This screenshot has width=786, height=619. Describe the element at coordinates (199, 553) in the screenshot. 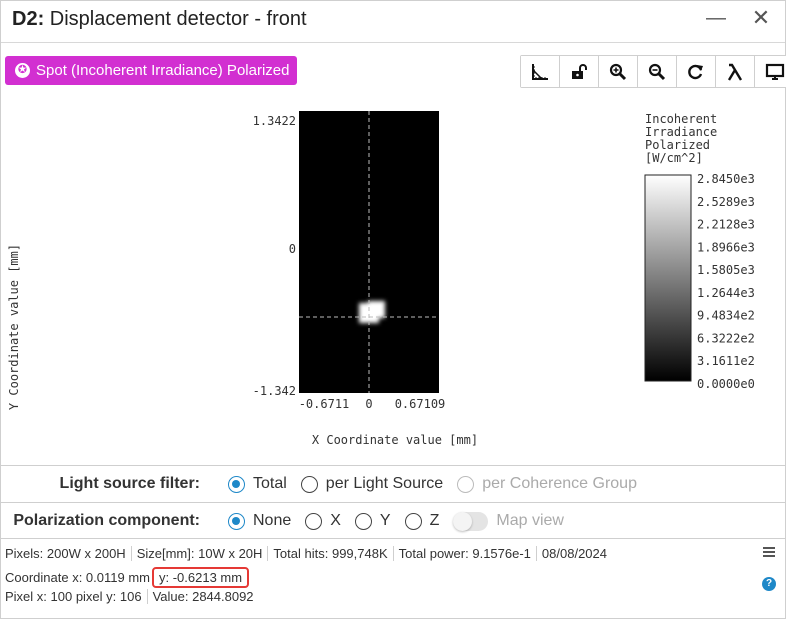

I see `size-info: Size[mm]: 10W x 20H` at that location.